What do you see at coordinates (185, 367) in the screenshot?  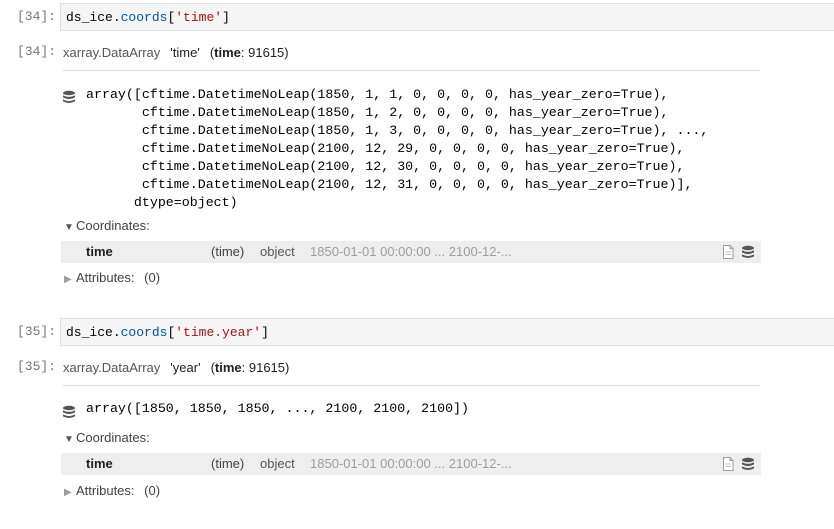 I see `dataarray-name: 'year'` at bounding box center [185, 367].